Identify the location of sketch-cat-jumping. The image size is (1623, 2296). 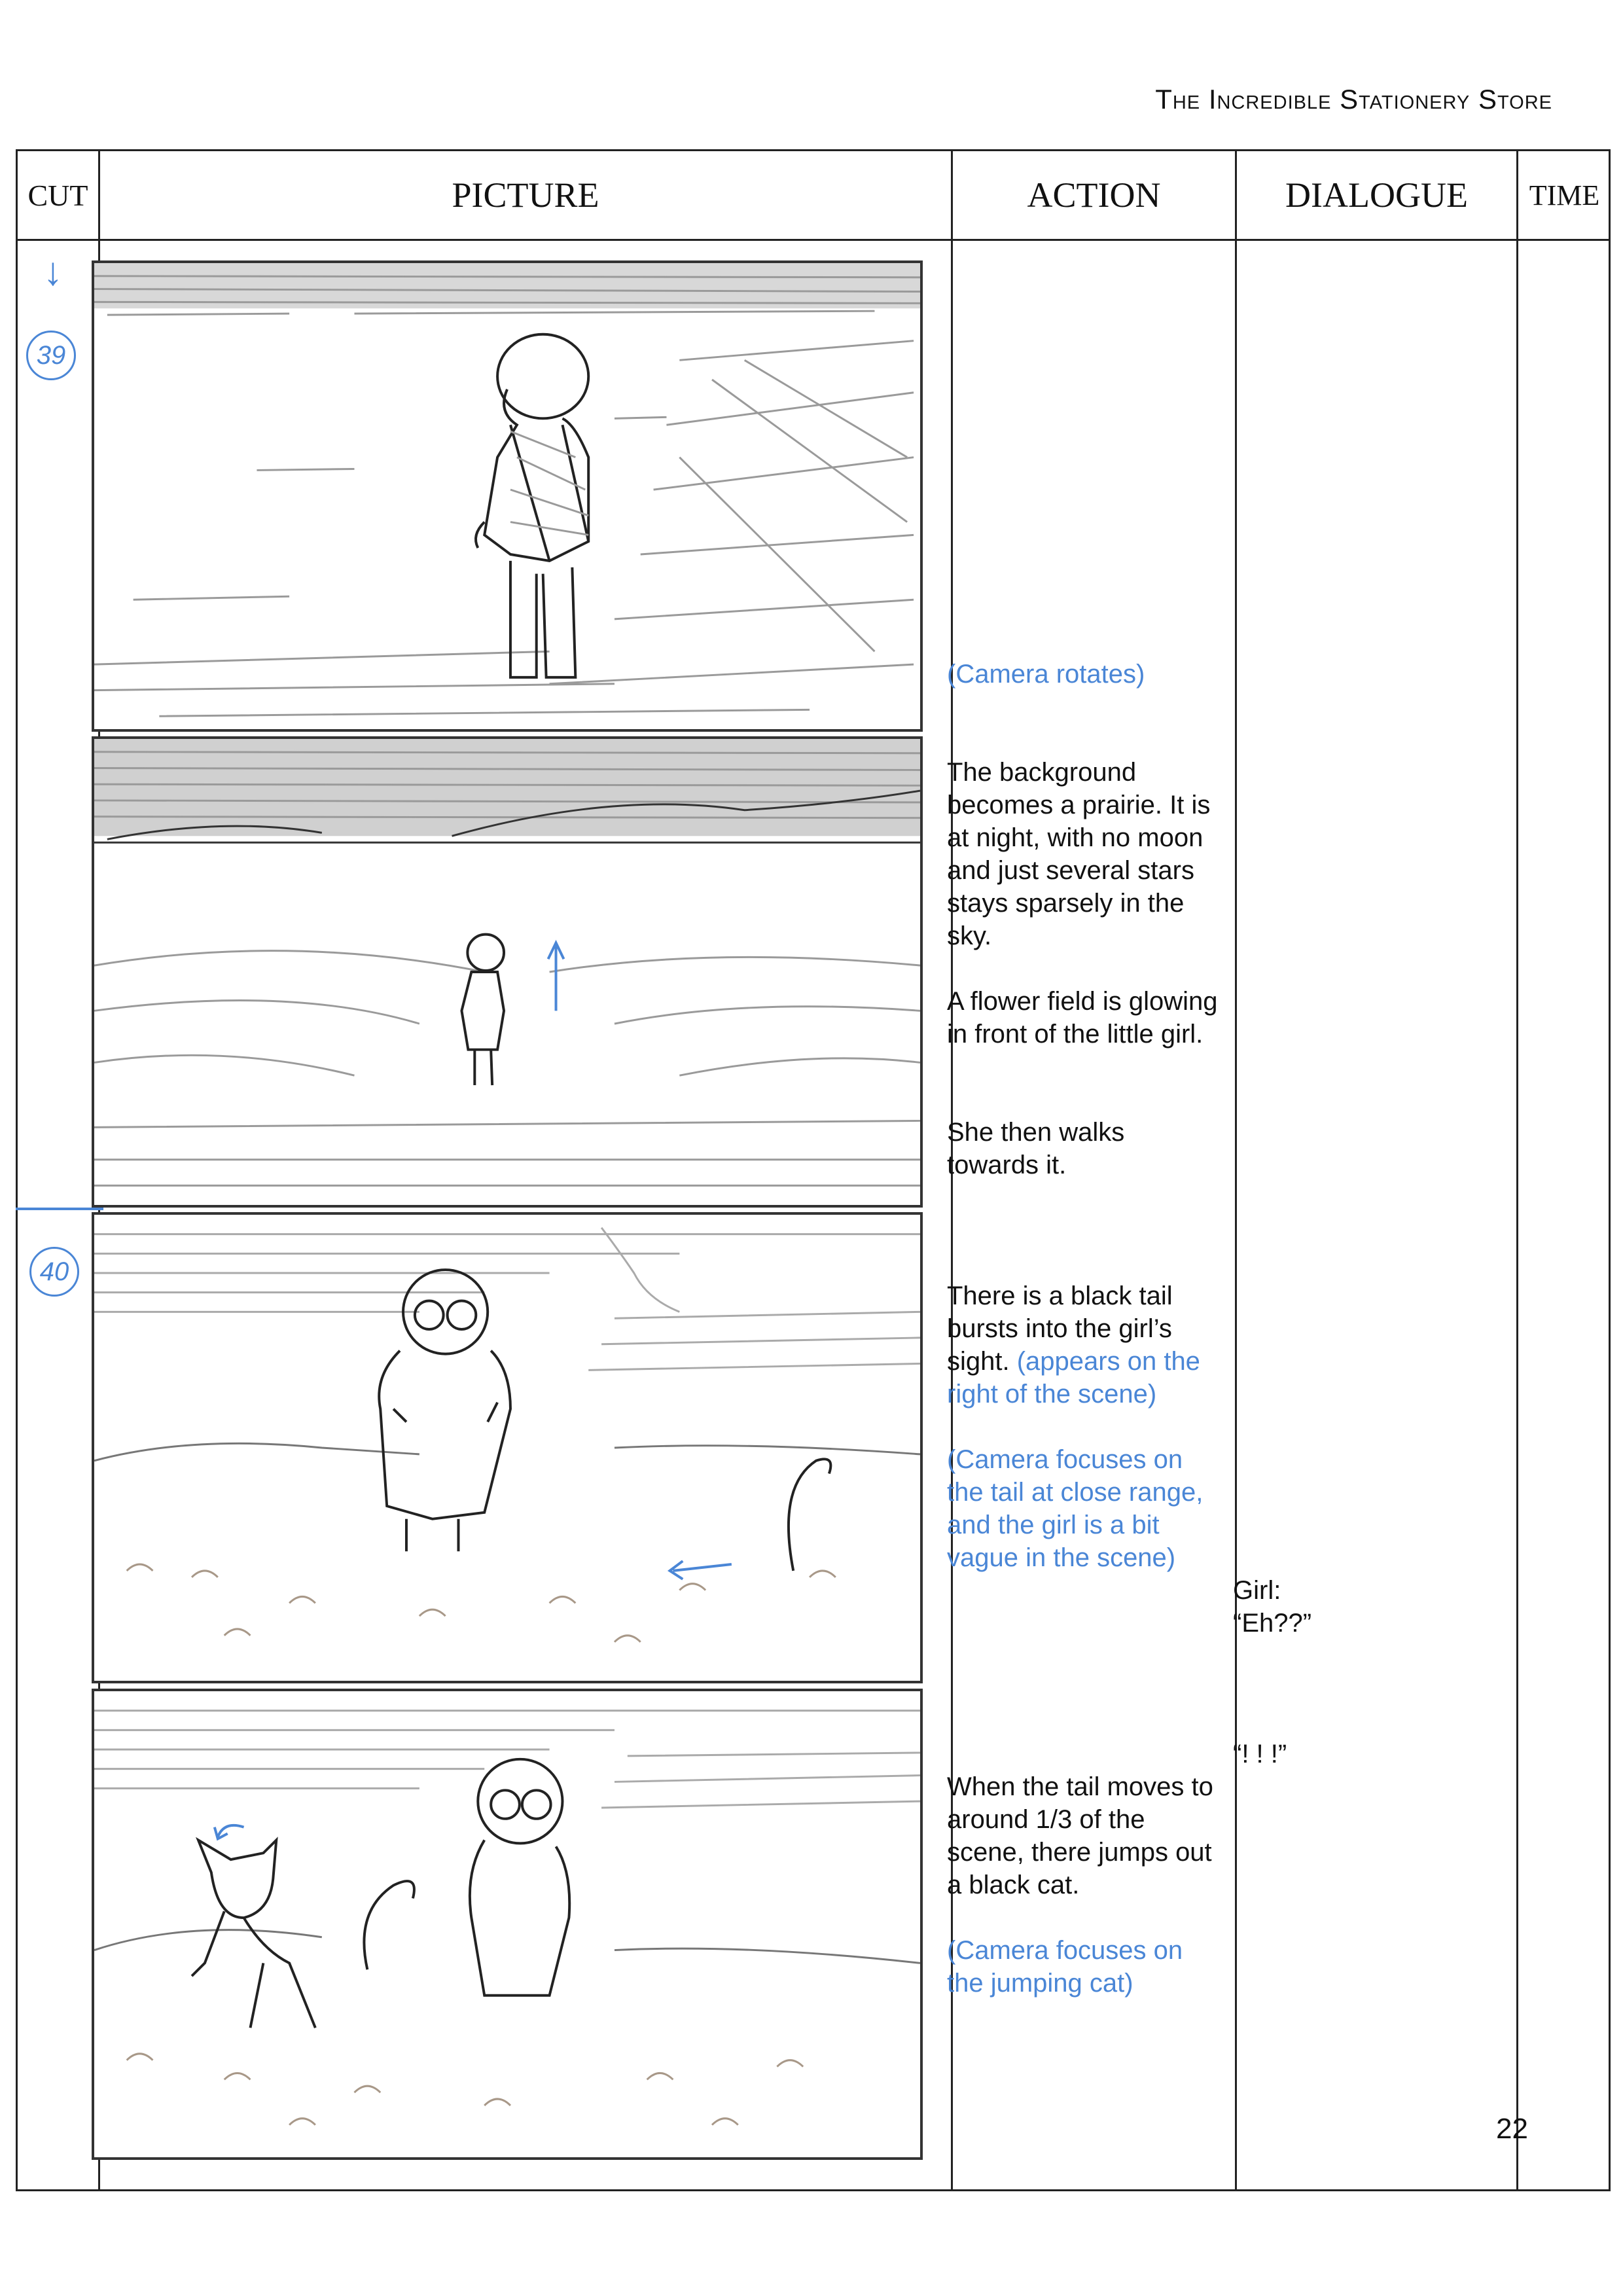
(507, 1918).